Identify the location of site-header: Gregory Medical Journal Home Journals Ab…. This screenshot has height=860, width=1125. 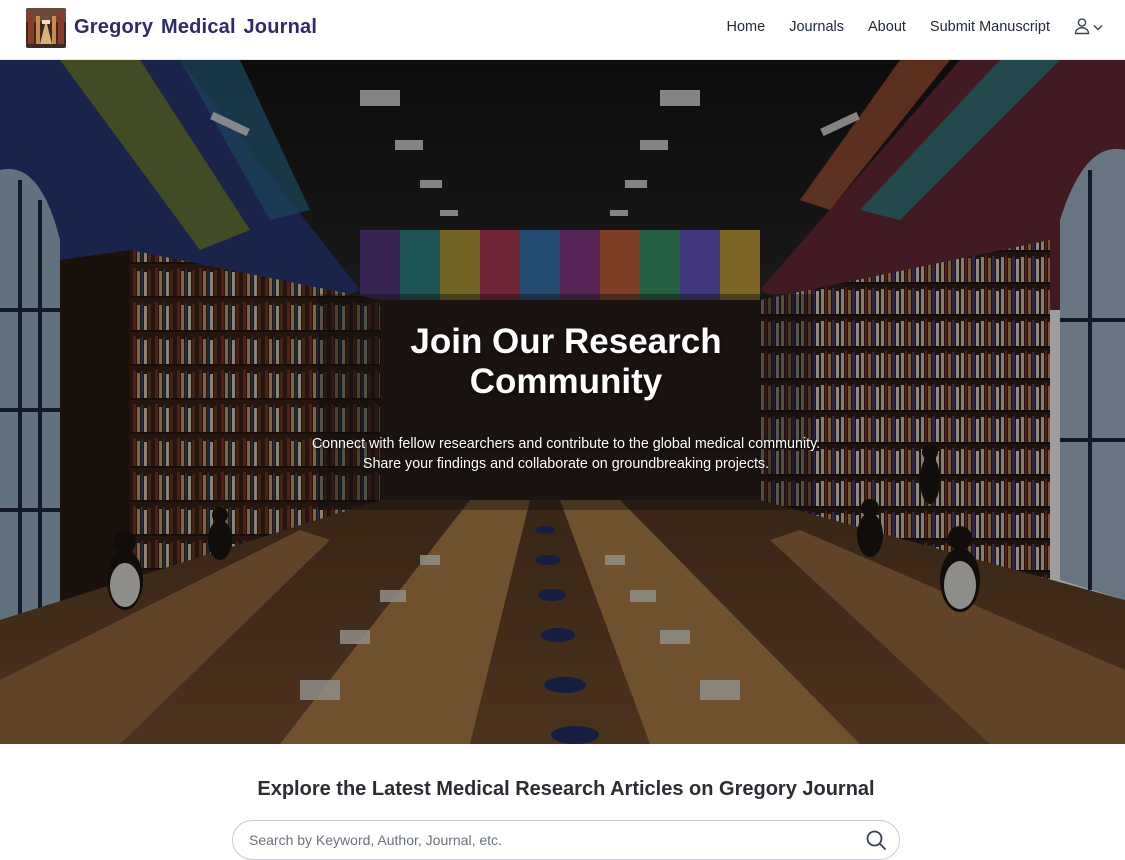
(562, 30).